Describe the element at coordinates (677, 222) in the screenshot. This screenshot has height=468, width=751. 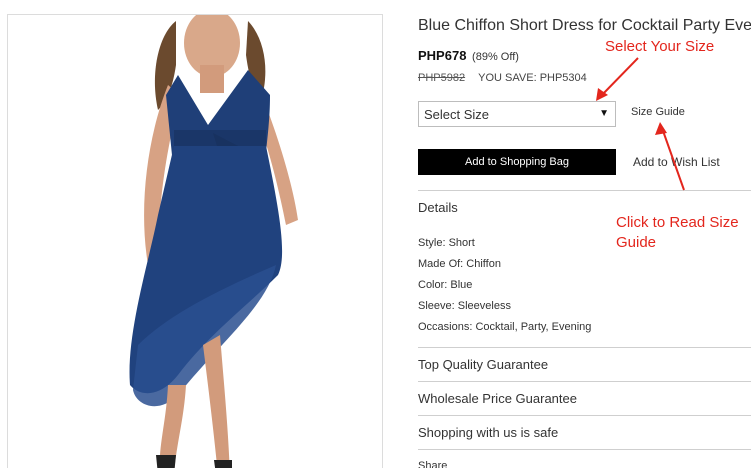
I see `annotation-read-guide-line1: Click to Read Size` at that location.